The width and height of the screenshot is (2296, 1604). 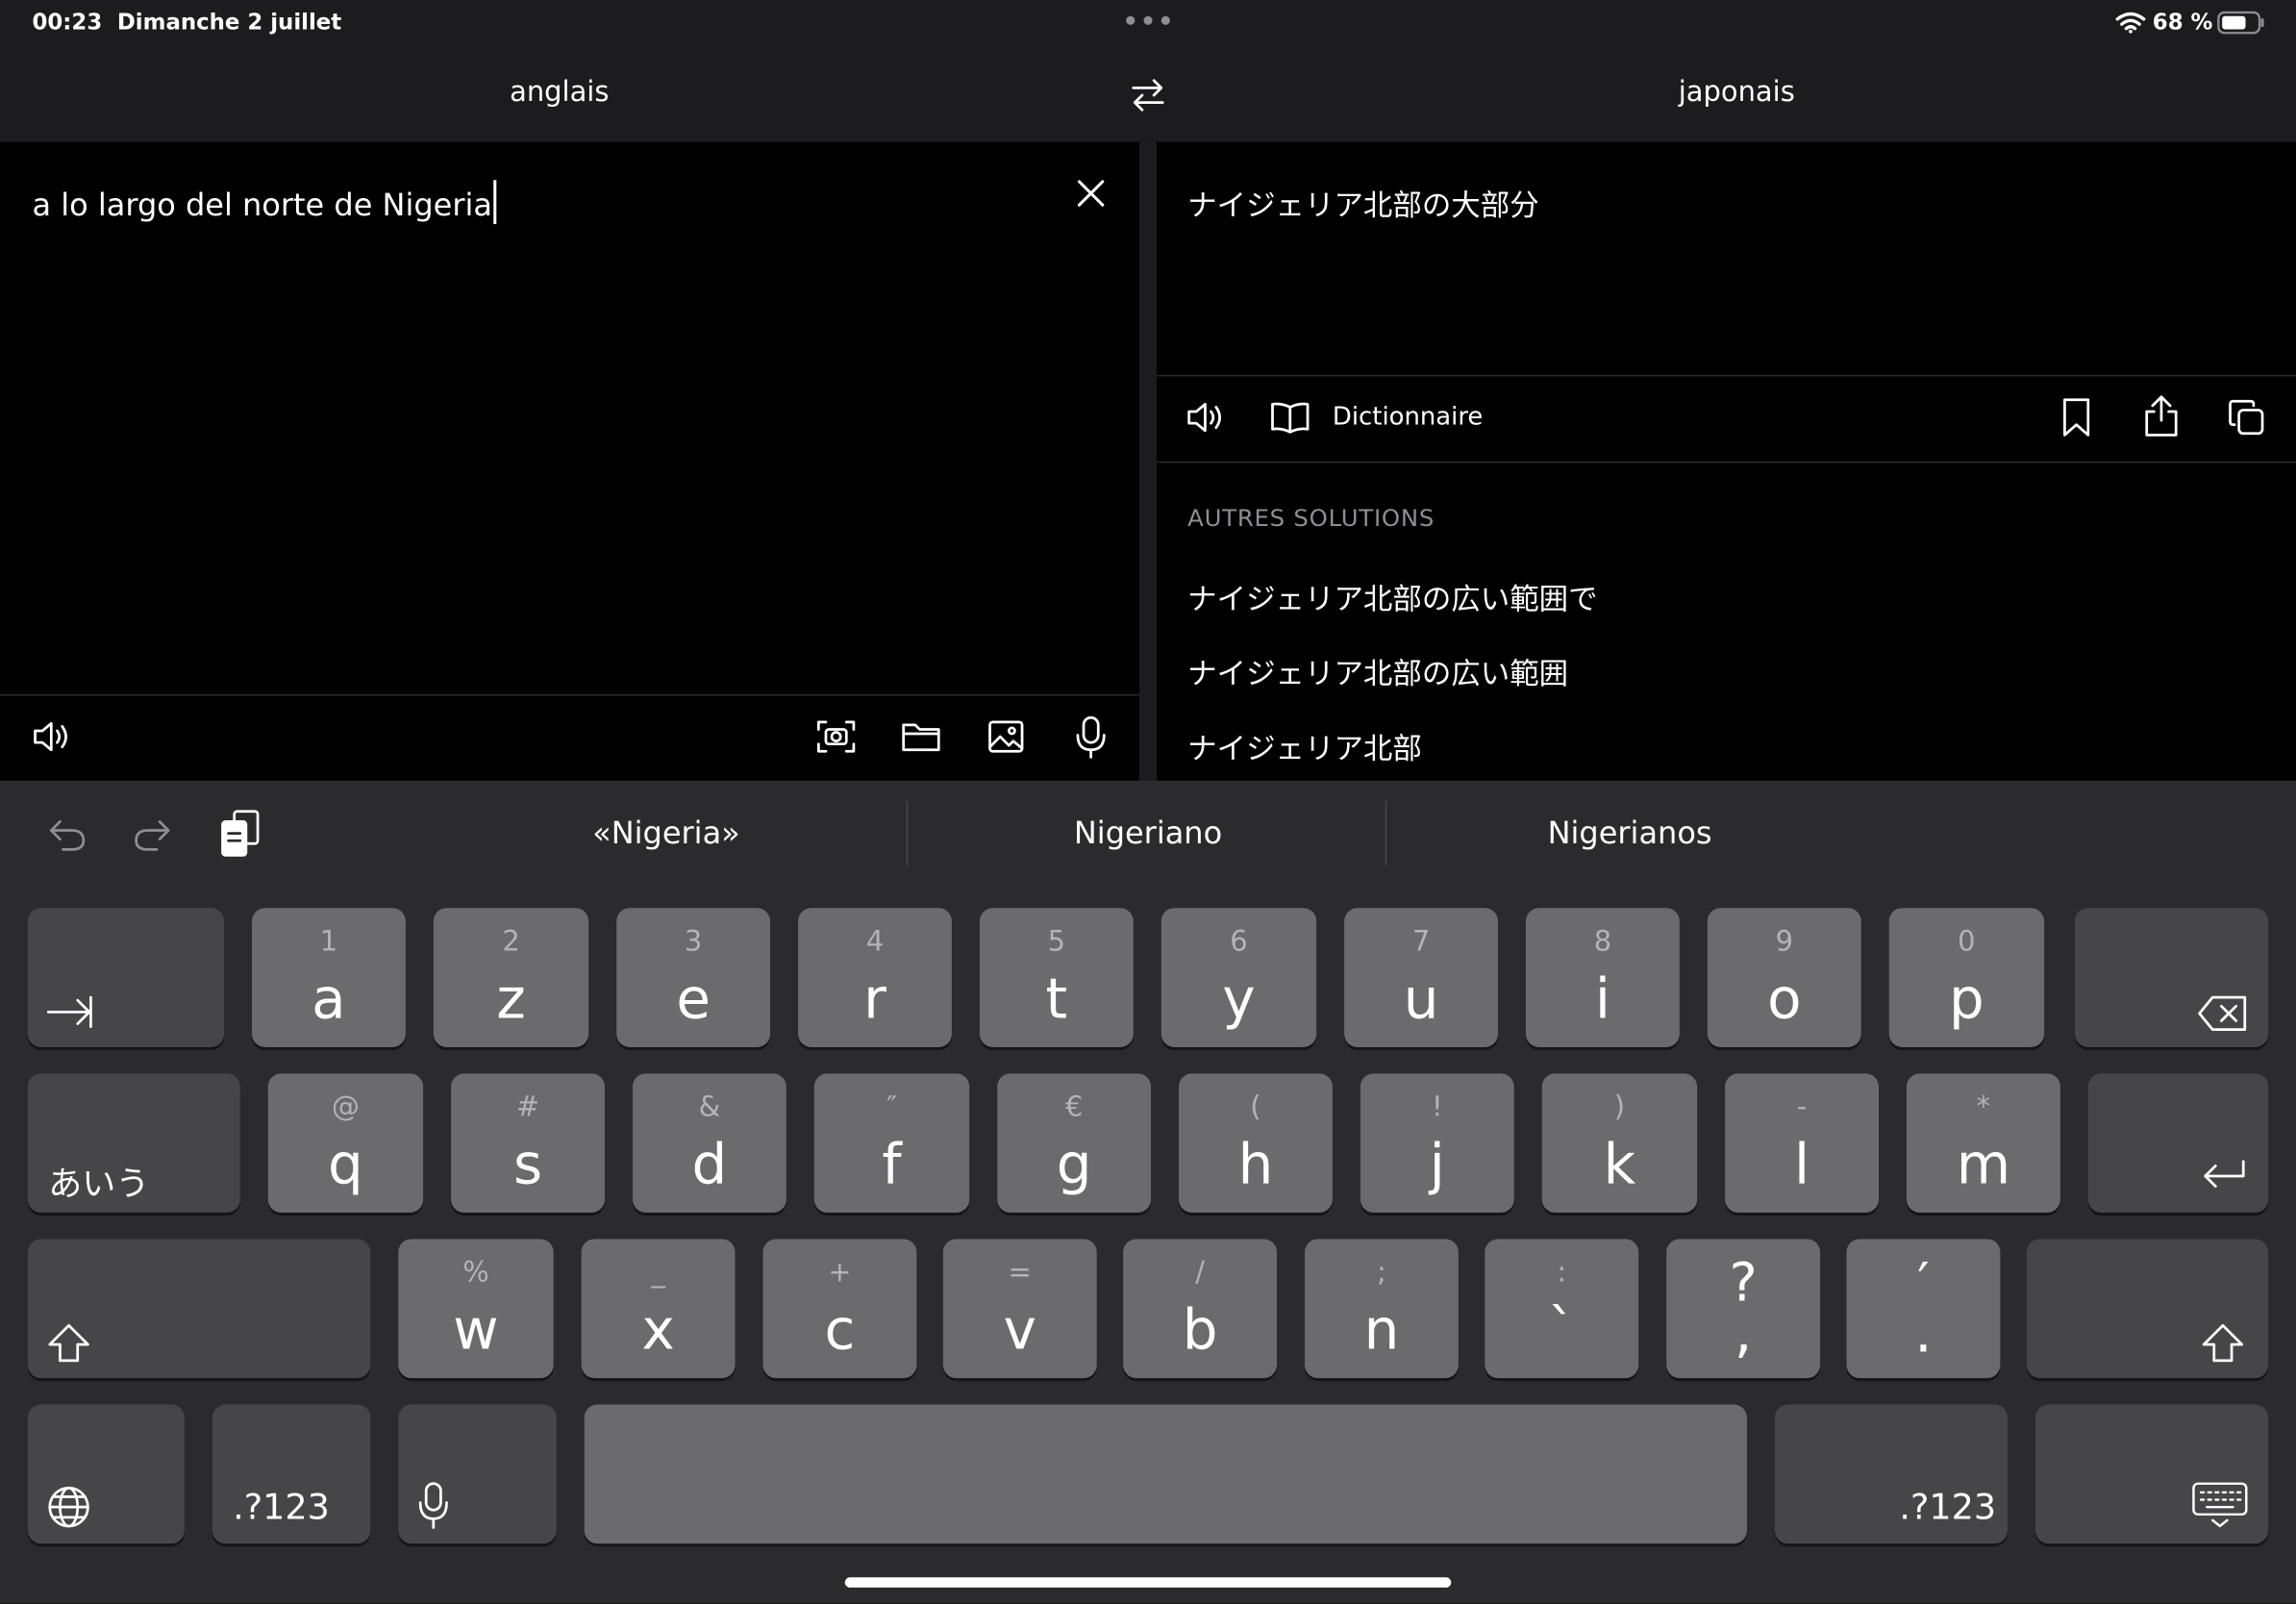 What do you see at coordinates (2151, 1474) in the screenshot?
I see `hide-keyboard-key` at bounding box center [2151, 1474].